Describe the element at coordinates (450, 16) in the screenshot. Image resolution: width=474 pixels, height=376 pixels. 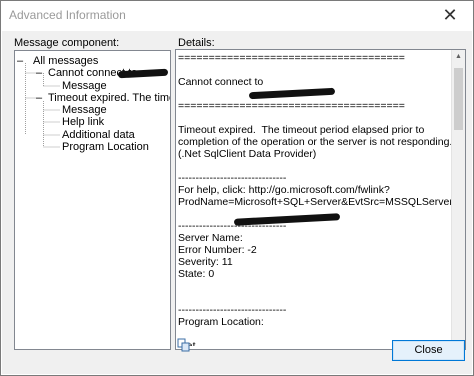
I see `window-close-icon: ✕` at that location.